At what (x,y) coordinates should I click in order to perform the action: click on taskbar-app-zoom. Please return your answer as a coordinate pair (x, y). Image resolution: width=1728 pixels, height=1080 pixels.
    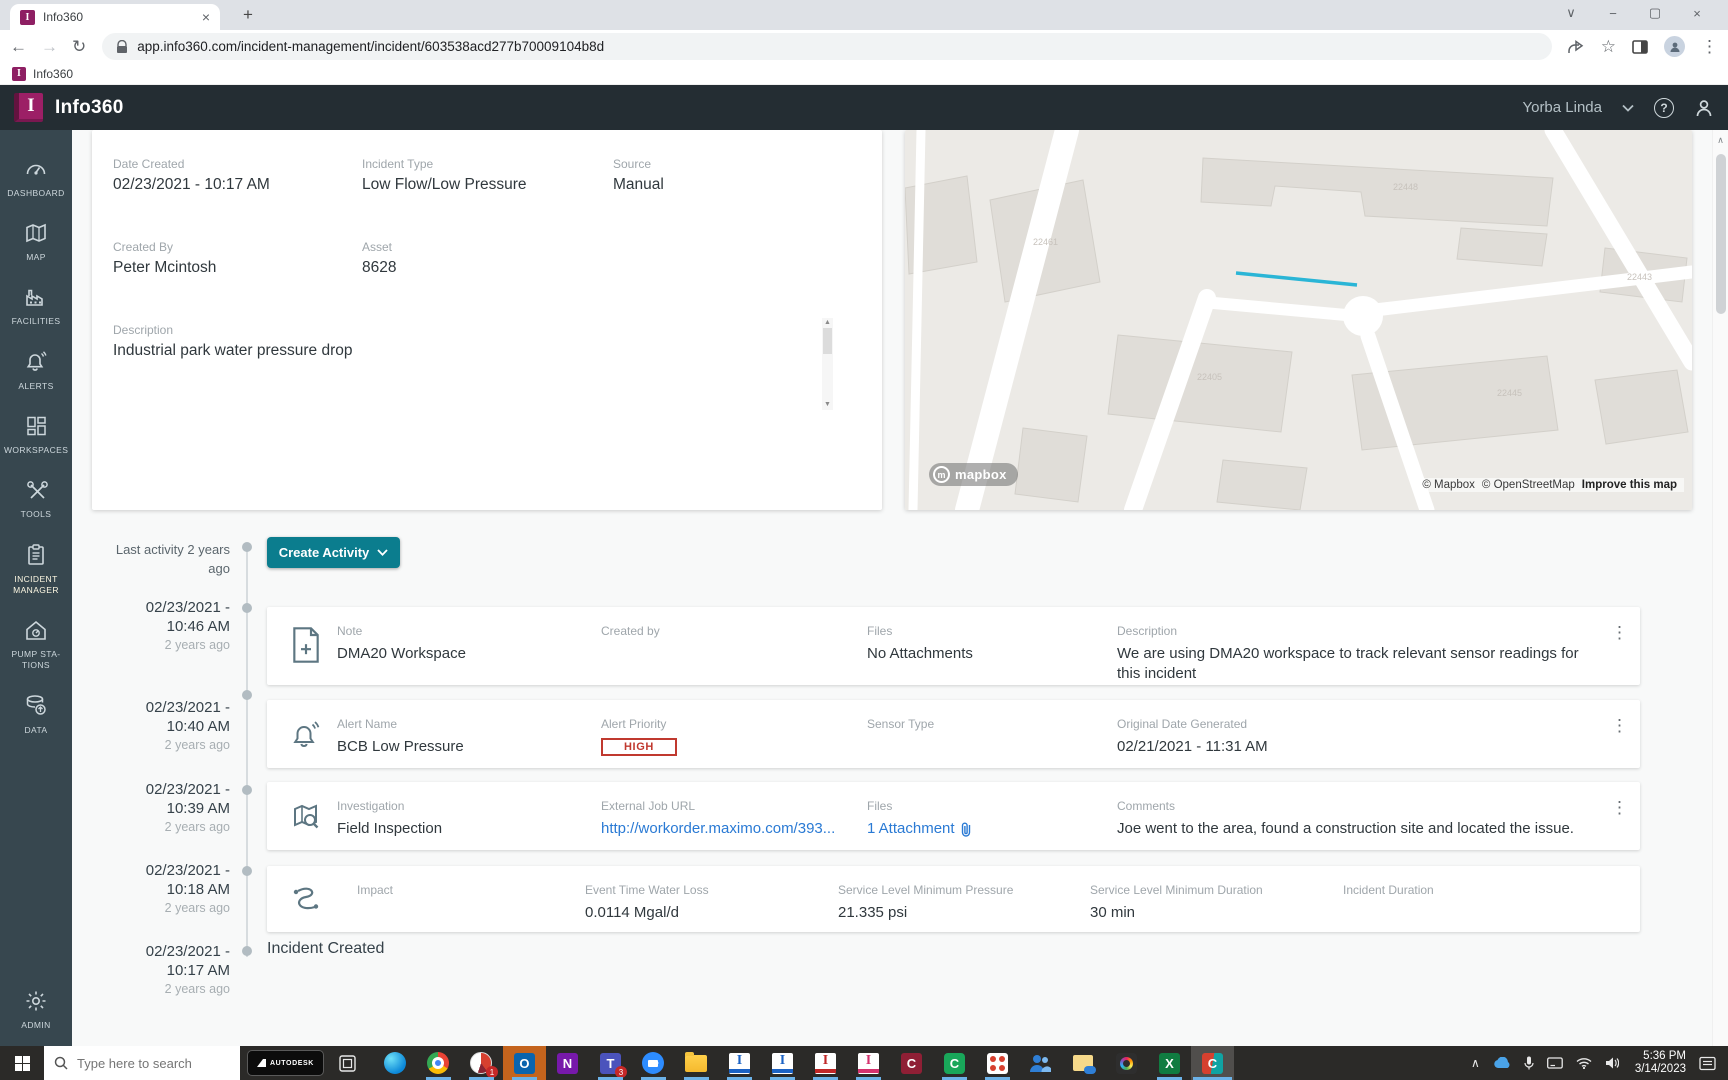
    Looking at the image, I should click on (653, 1063).